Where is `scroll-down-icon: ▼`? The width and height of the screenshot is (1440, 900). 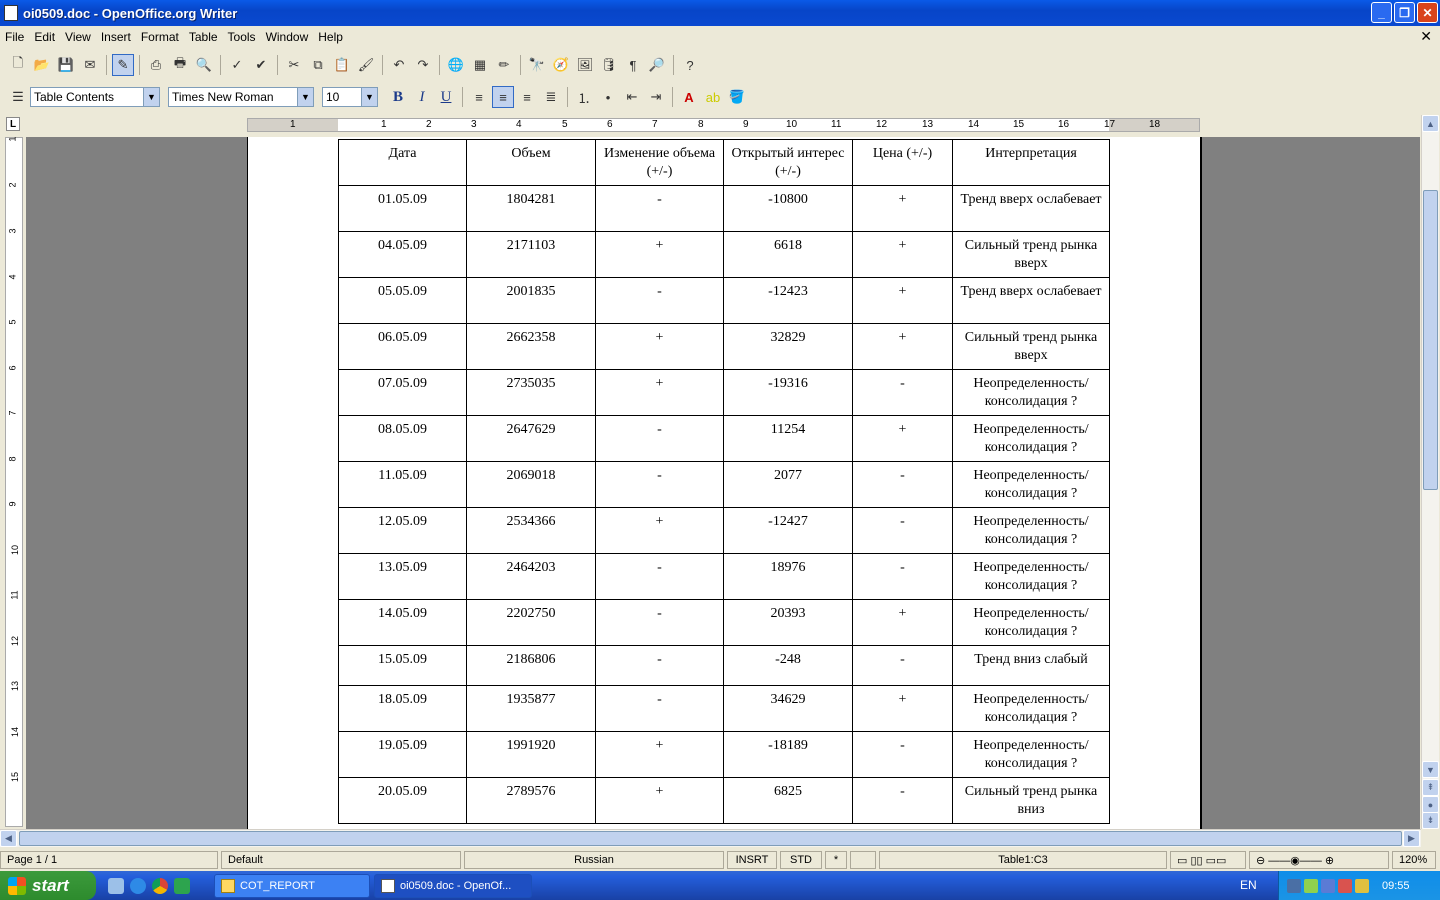
scroll-down-icon: ▼ is located at coordinates (1430, 769).